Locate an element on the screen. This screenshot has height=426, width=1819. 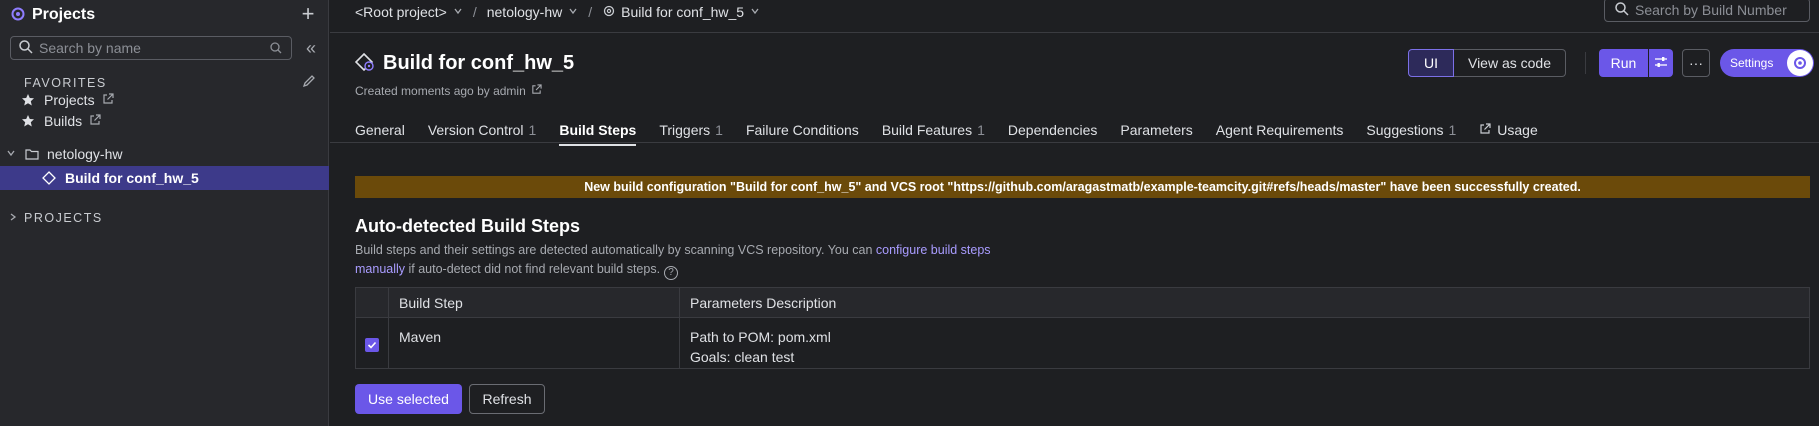
projects-logo-icon is located at coordinates (18, 15).